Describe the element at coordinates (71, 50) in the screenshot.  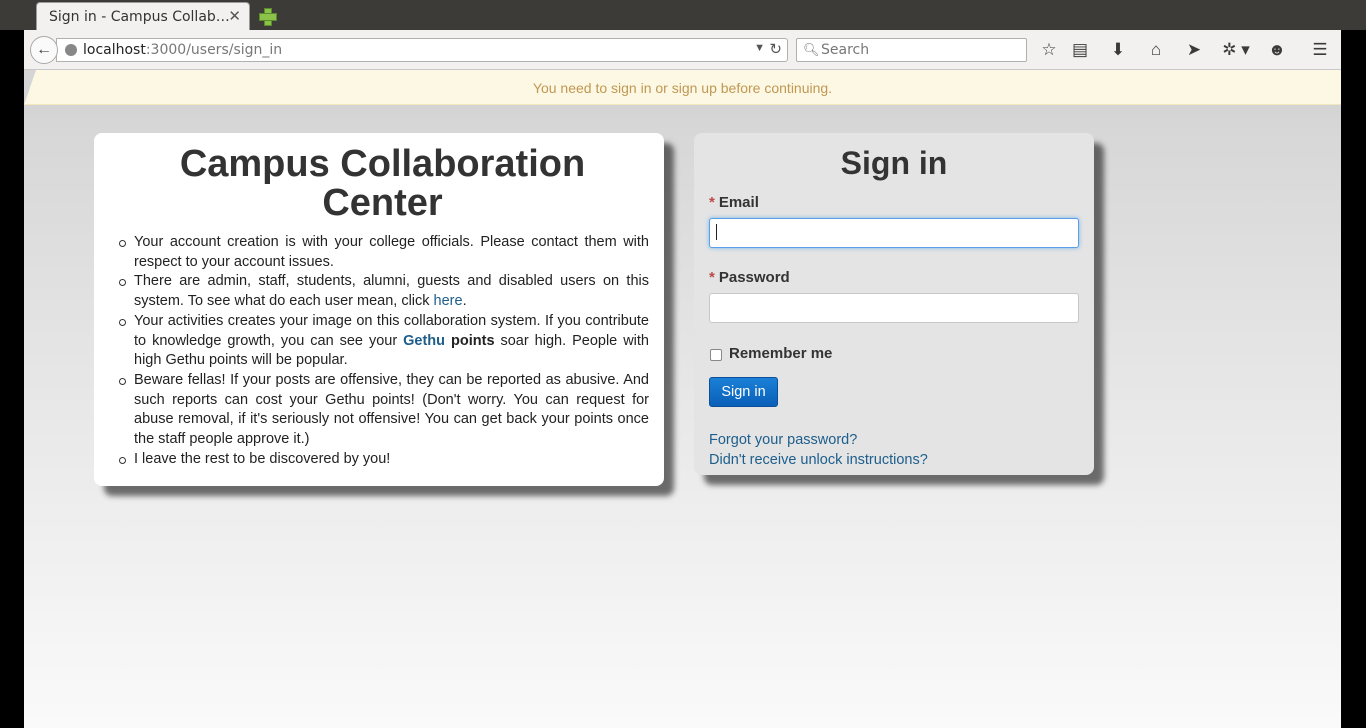
I see `site-identity-icon` at that location.